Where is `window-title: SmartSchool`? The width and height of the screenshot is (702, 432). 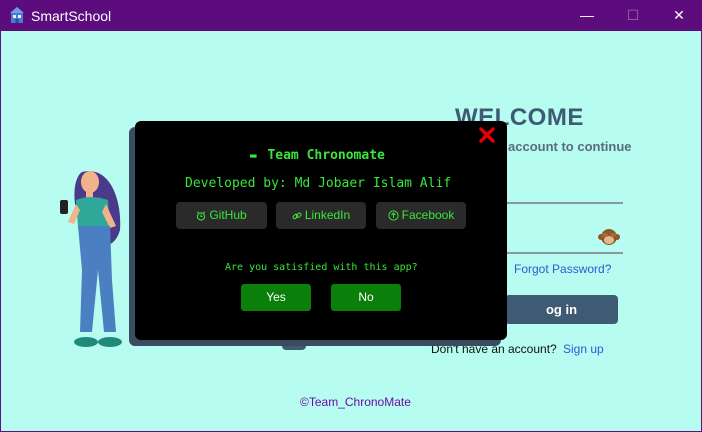 window-title: SmartSchool is located at coordinates (71, 16).